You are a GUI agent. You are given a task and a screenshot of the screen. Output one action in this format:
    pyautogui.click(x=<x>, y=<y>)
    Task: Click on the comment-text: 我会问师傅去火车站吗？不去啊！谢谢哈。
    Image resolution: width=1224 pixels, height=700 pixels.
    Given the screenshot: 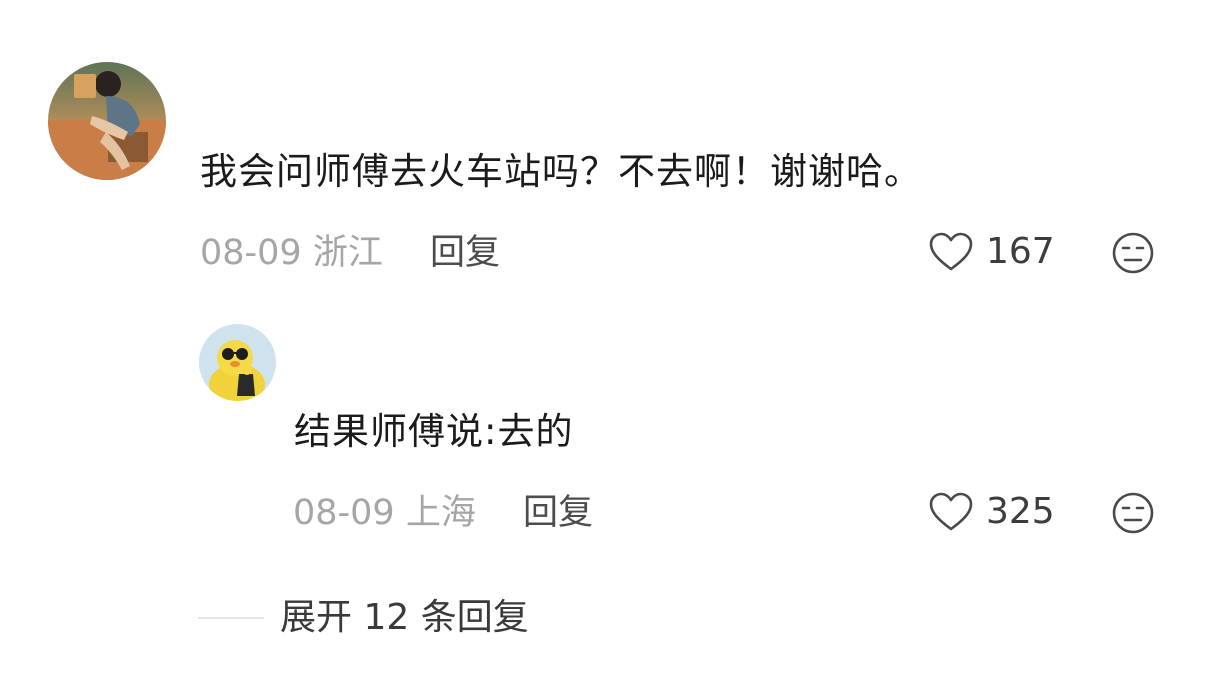 What is the action you would take?
    pyautogui.click(x=561, y=171)
    